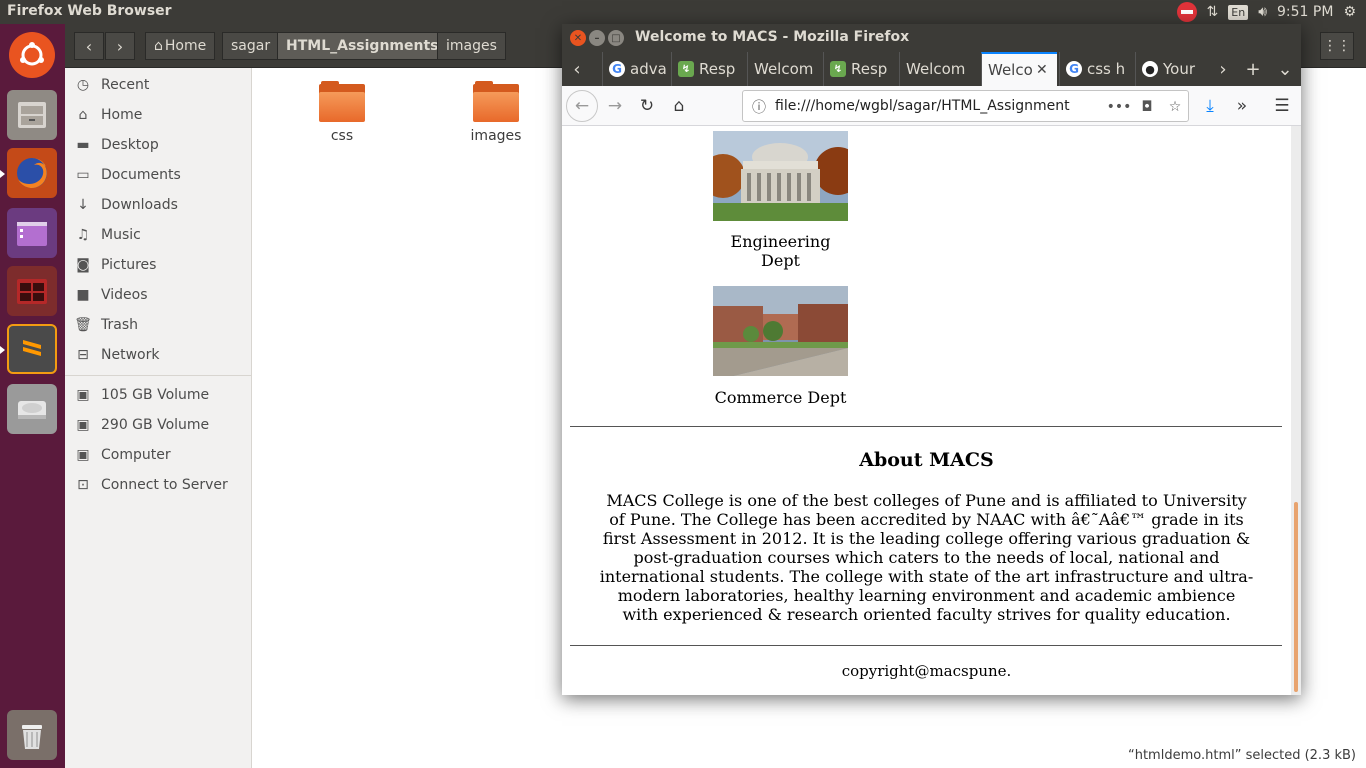  I want to click on open-menu-button: ☰, so click(1282, 106).